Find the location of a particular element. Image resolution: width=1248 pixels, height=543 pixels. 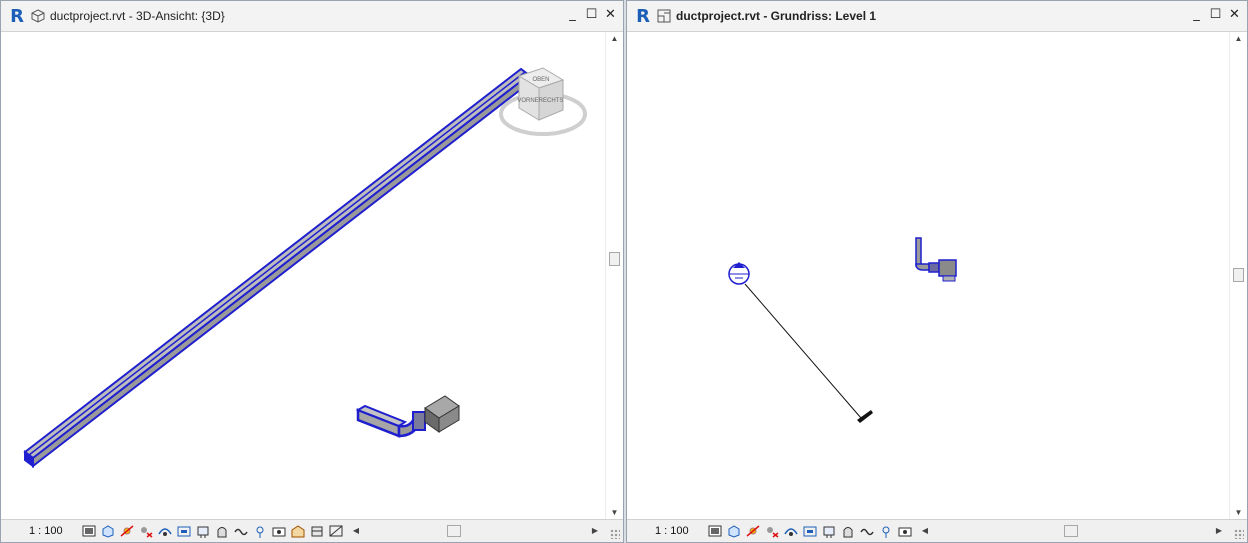

floor-plan-view-icon is located at coordinates (664, 16).